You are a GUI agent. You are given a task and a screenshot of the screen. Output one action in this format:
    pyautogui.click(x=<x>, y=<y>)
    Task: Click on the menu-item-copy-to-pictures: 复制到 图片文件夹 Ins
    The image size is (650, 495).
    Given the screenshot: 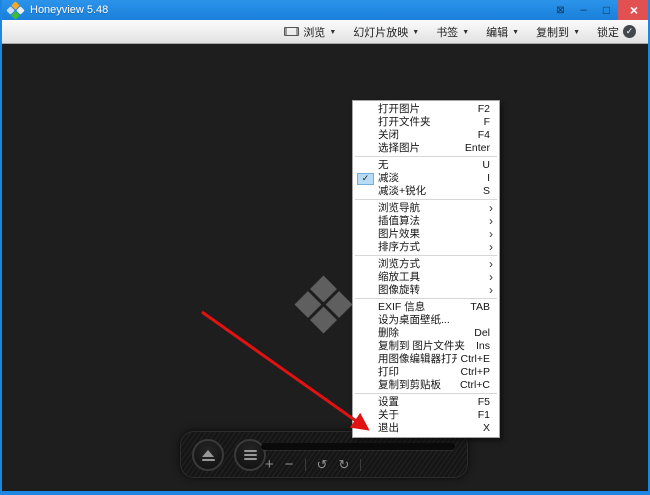 What is the action you would take?
    pyautogui.click(x=426, y=346)
    